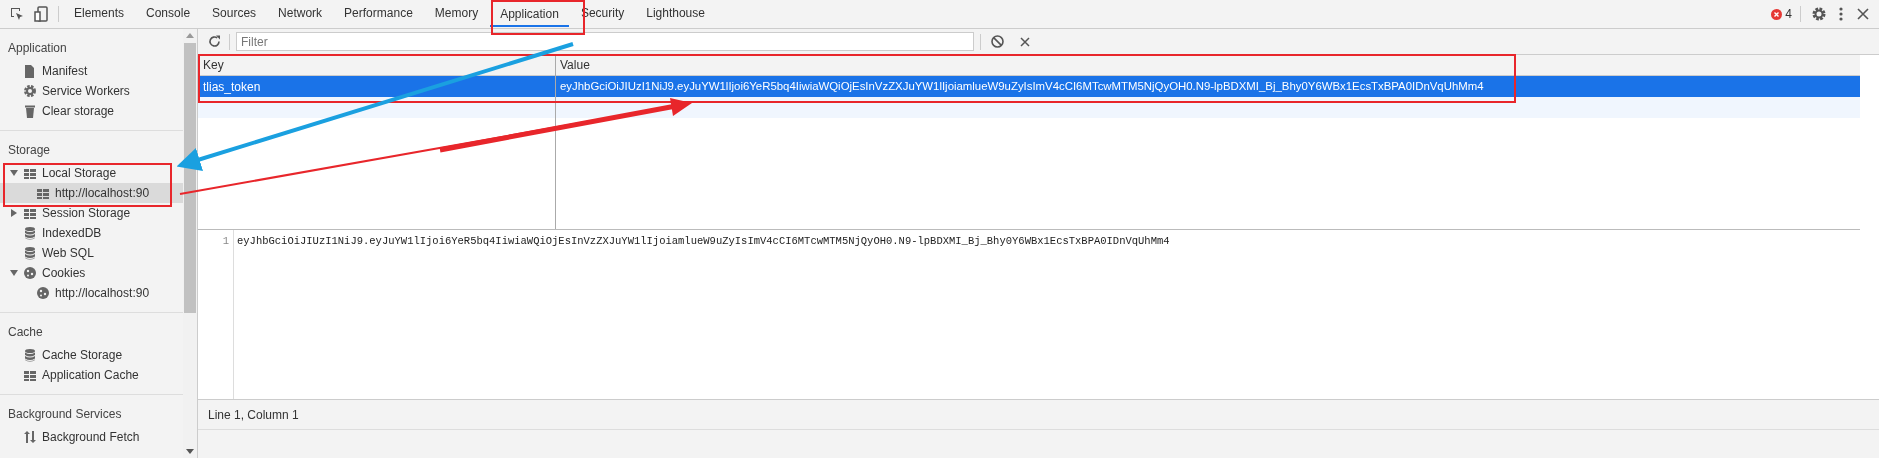 The image size is (1879, 458). What do you see at coordinates (30, 71) in the screenshot?
I see `document-icon` at bounding box center [30, 71].